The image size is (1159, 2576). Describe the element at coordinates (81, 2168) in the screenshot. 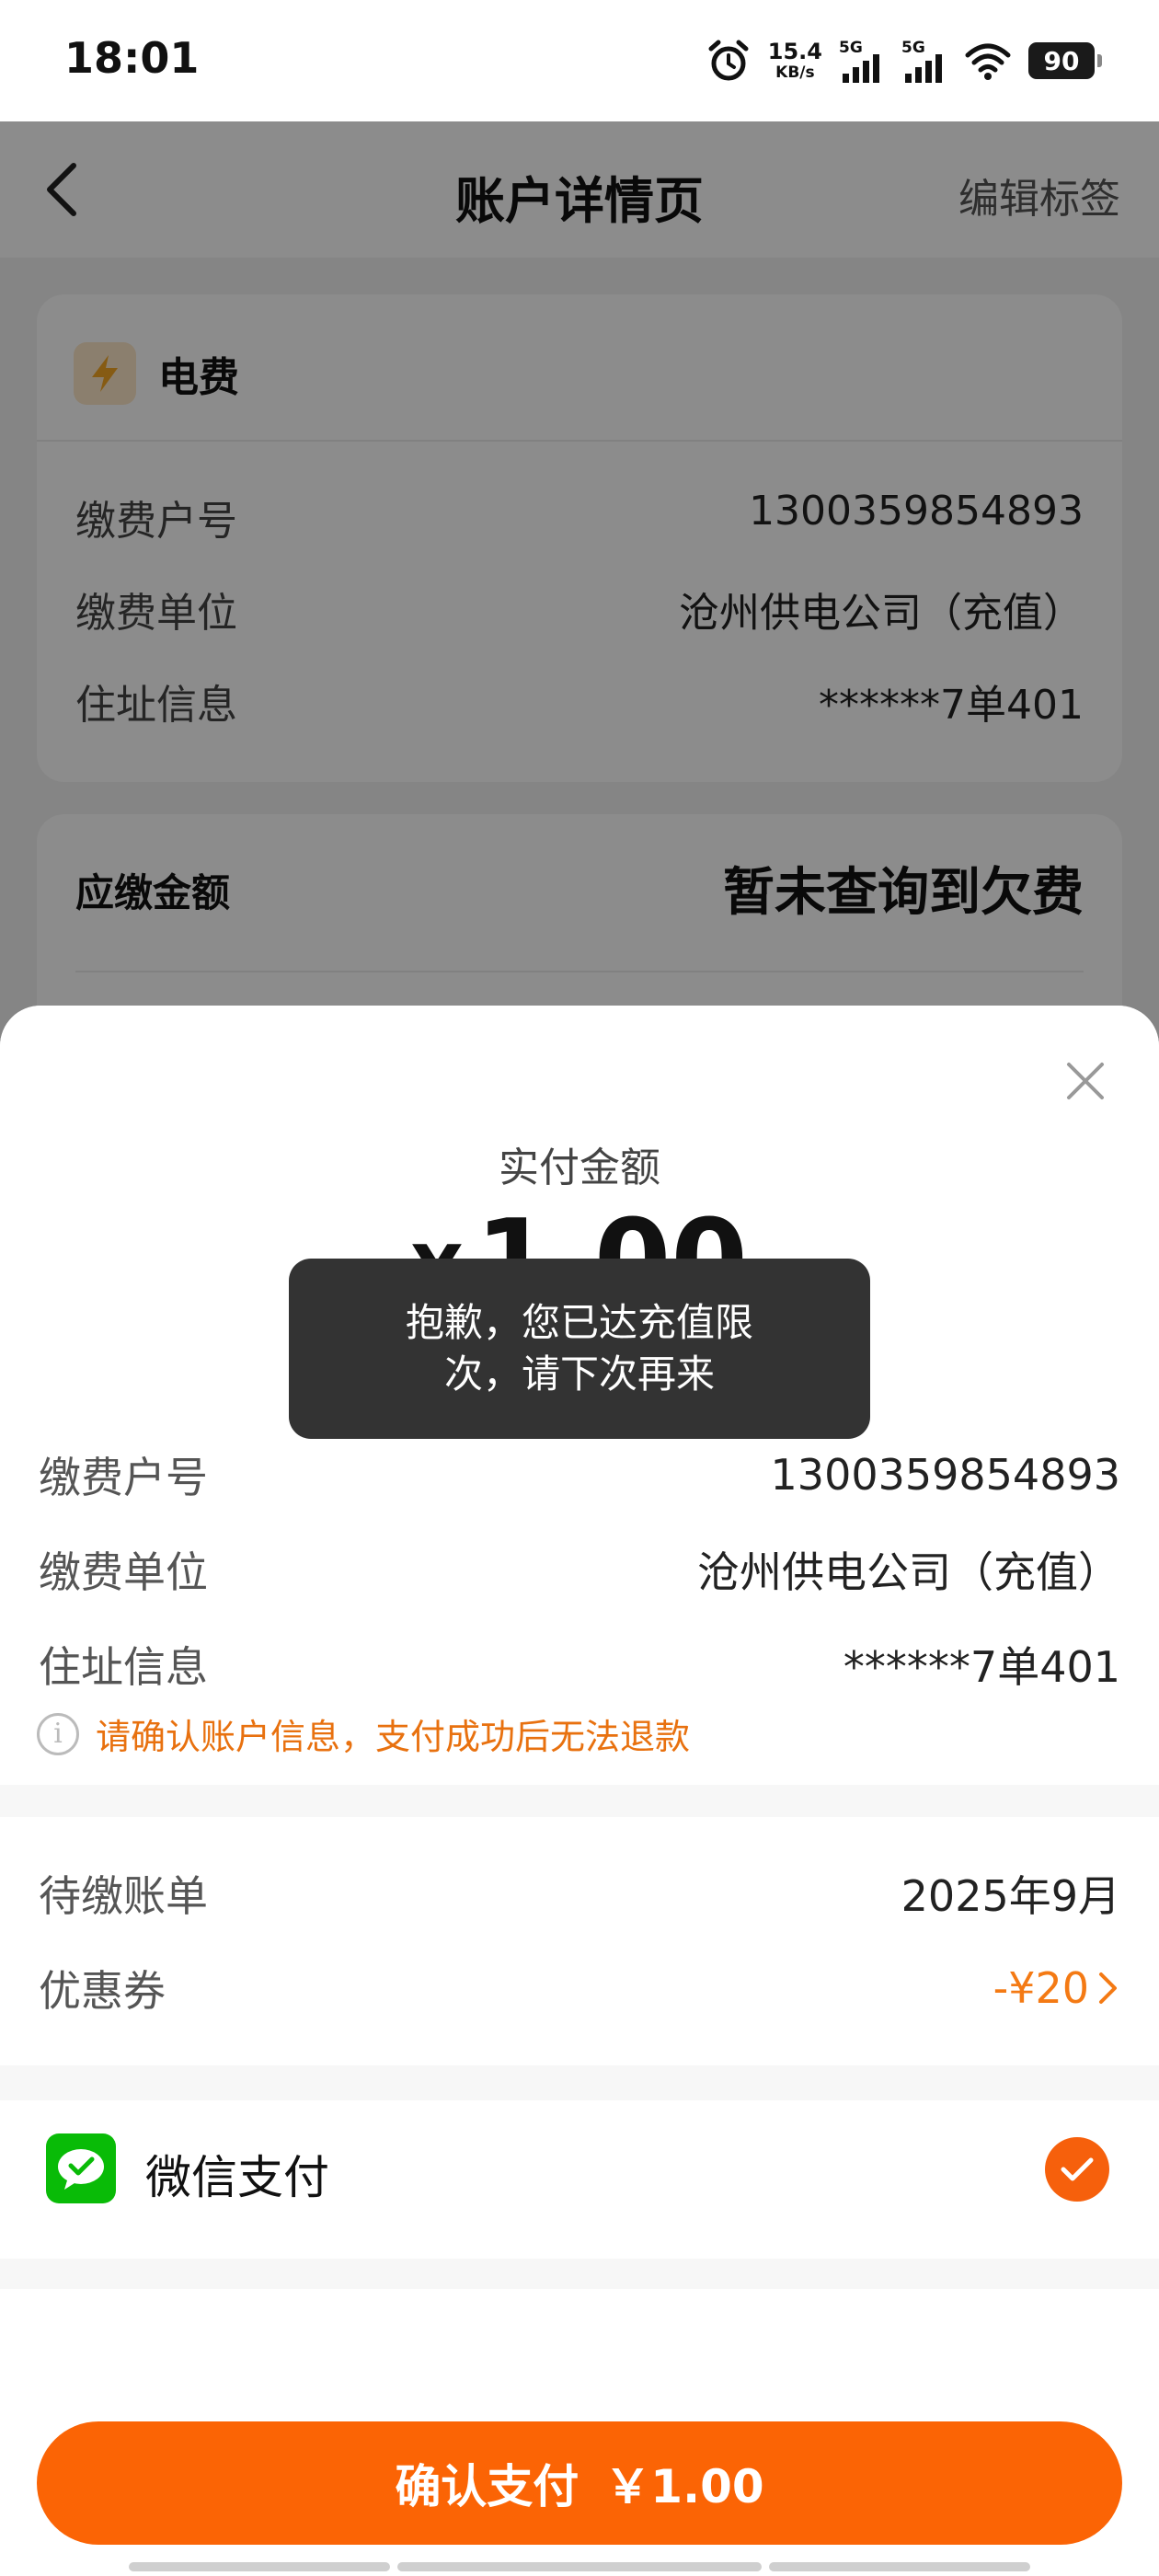

I see `wechat-pay-icon` at that location.